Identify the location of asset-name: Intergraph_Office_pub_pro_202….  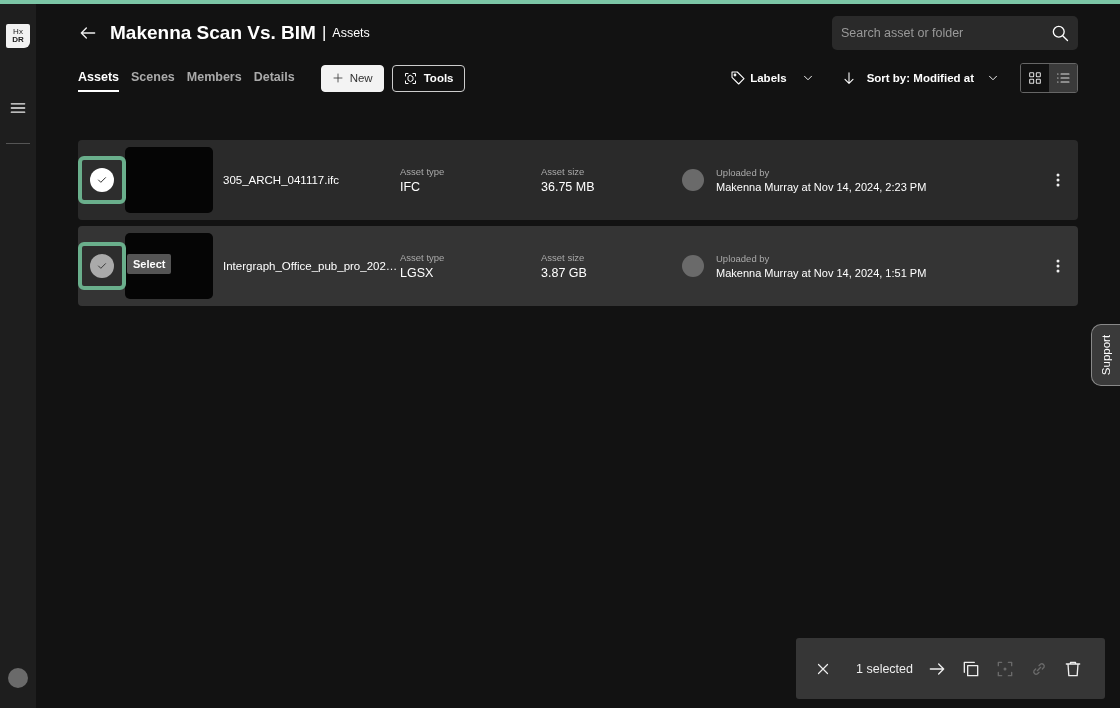
(310, 266).